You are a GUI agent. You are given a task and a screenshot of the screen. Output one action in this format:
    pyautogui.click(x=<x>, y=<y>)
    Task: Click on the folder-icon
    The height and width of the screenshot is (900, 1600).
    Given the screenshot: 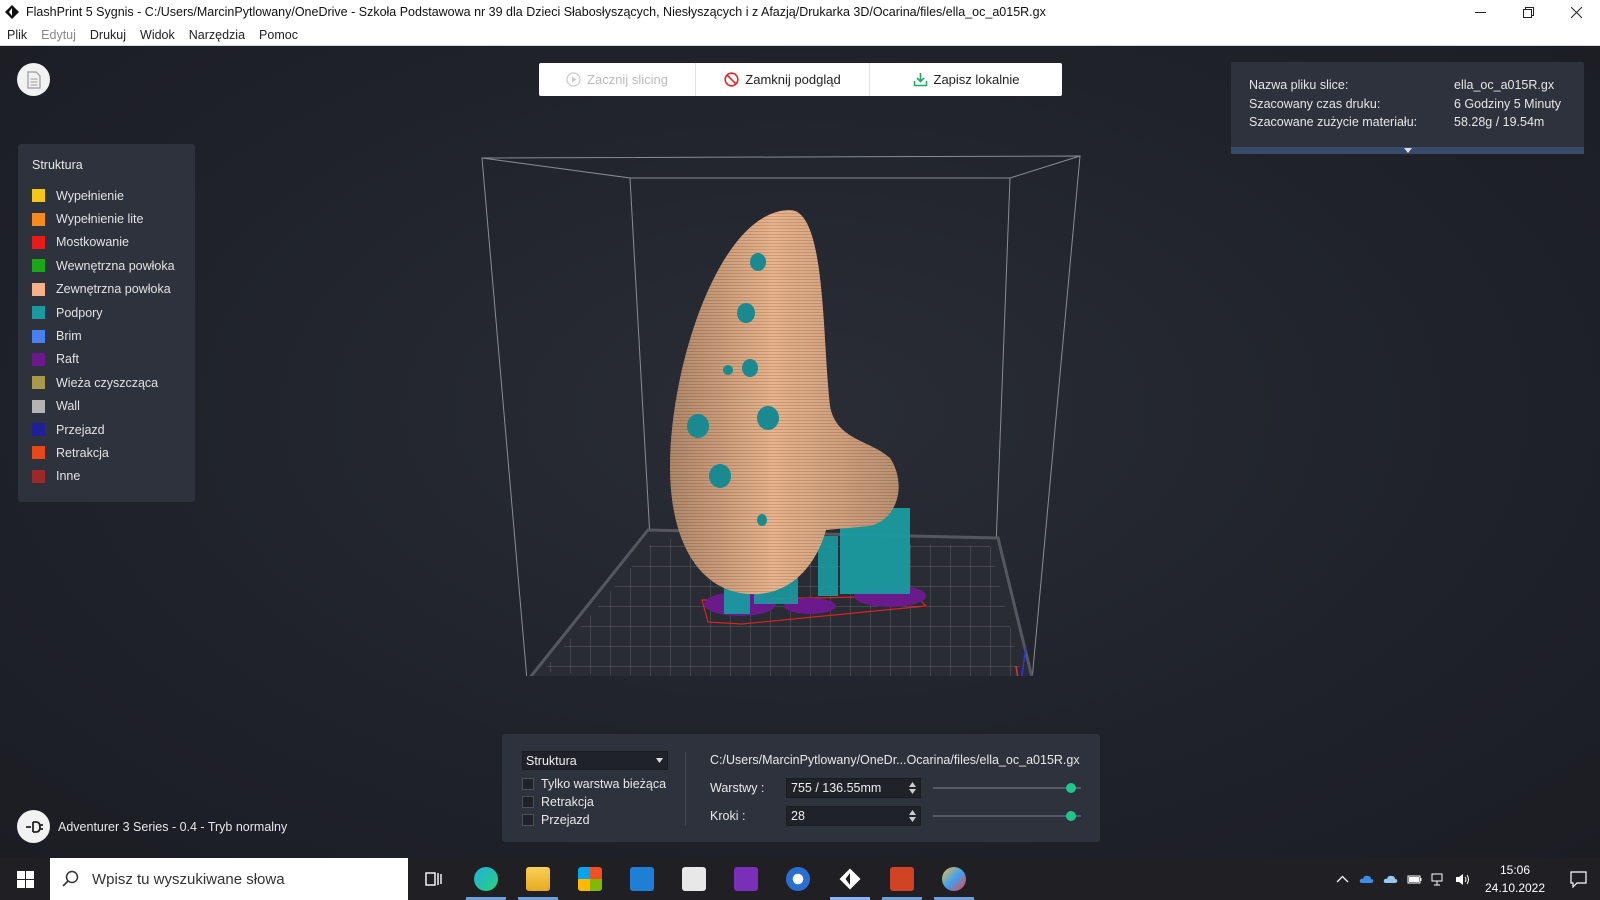 What is the action you would take?
    pyautogui.click(x=538, y=879)
    